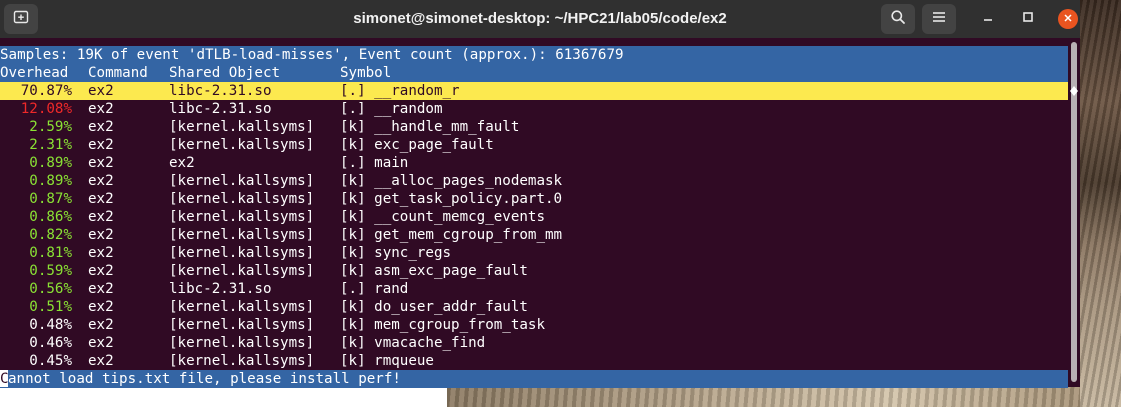  I want to click on table-row: 0.89% ex2 ex2 [.] main, so click(534, 163).